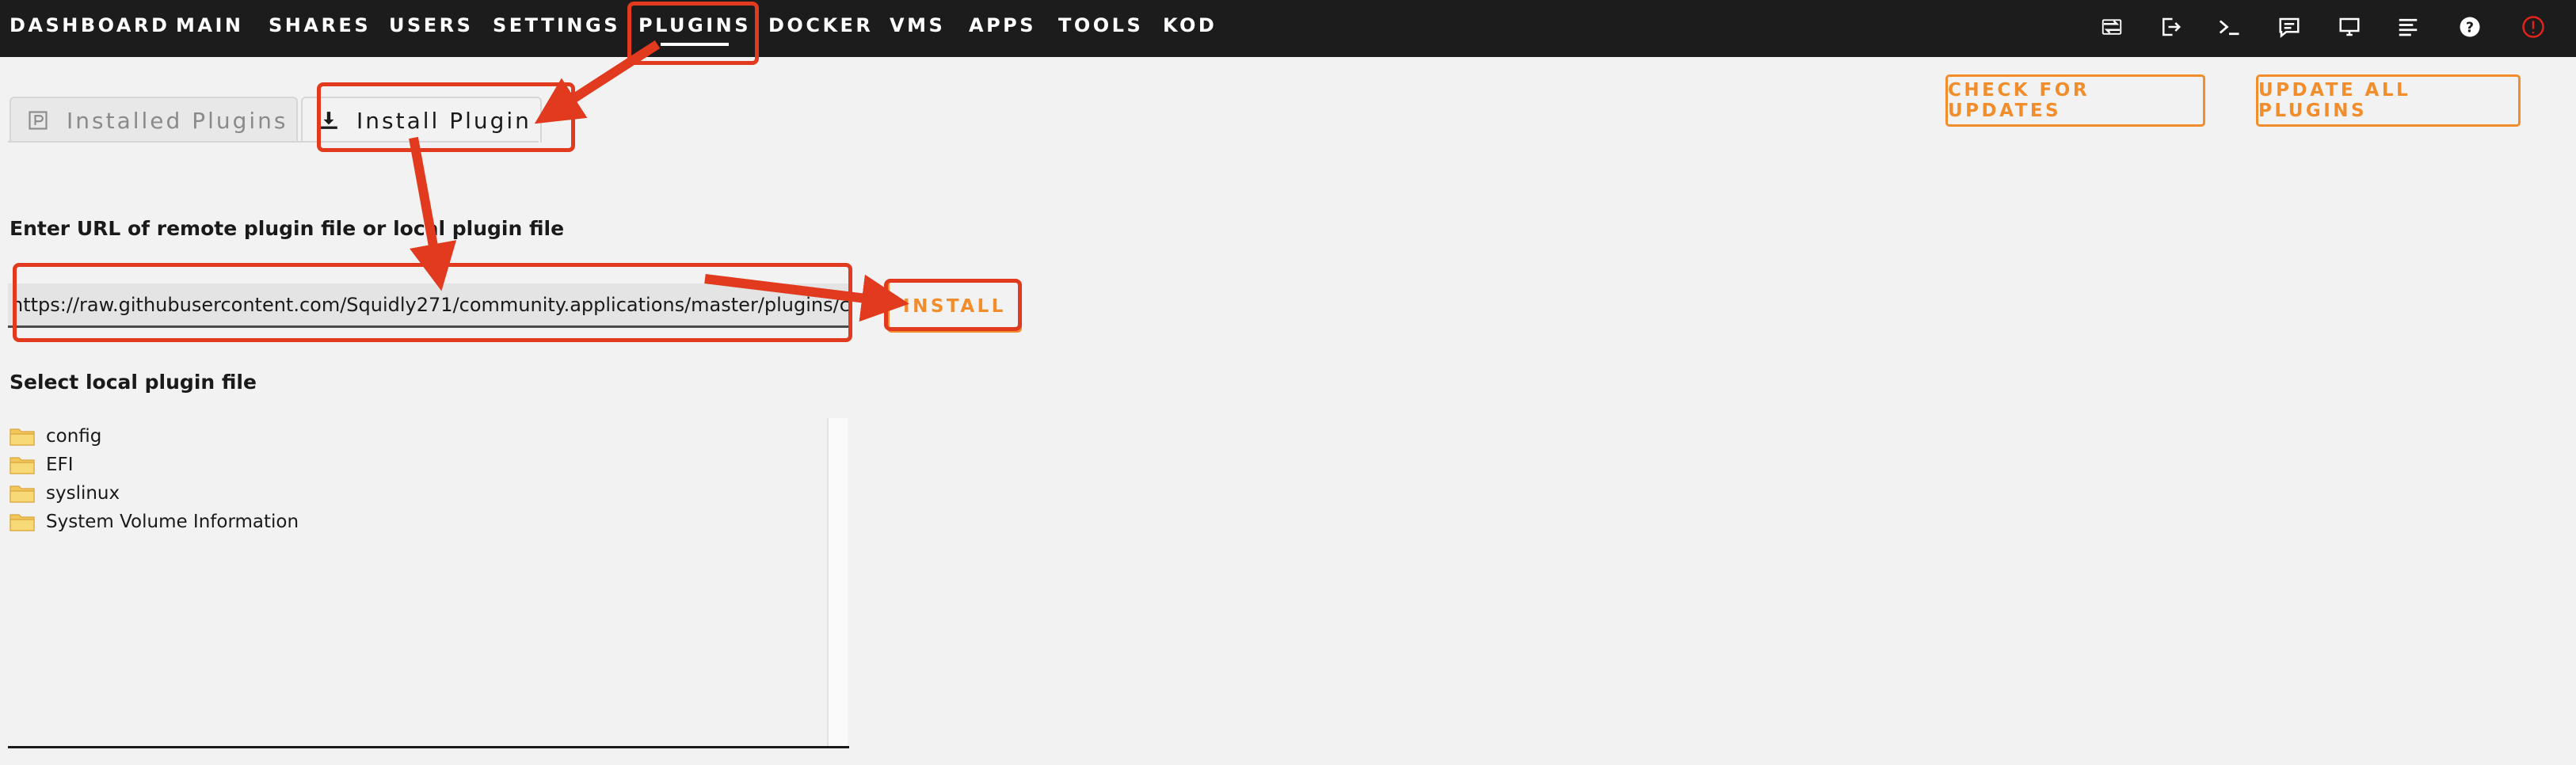 This screenshot has width=2576, height=765. Describe the element at coordinates (2229, 27) in the screenshot. I see `terminal-icon` at that location.